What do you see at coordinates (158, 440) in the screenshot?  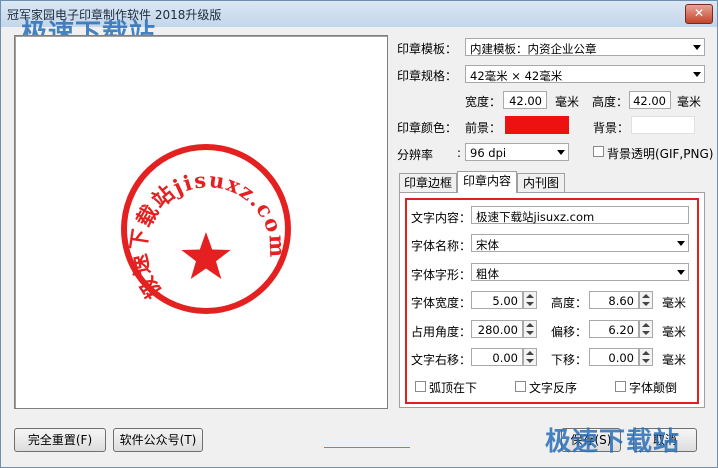 I see `wechat-button: 软件公众号(T)` at bounding box center [158, 440].